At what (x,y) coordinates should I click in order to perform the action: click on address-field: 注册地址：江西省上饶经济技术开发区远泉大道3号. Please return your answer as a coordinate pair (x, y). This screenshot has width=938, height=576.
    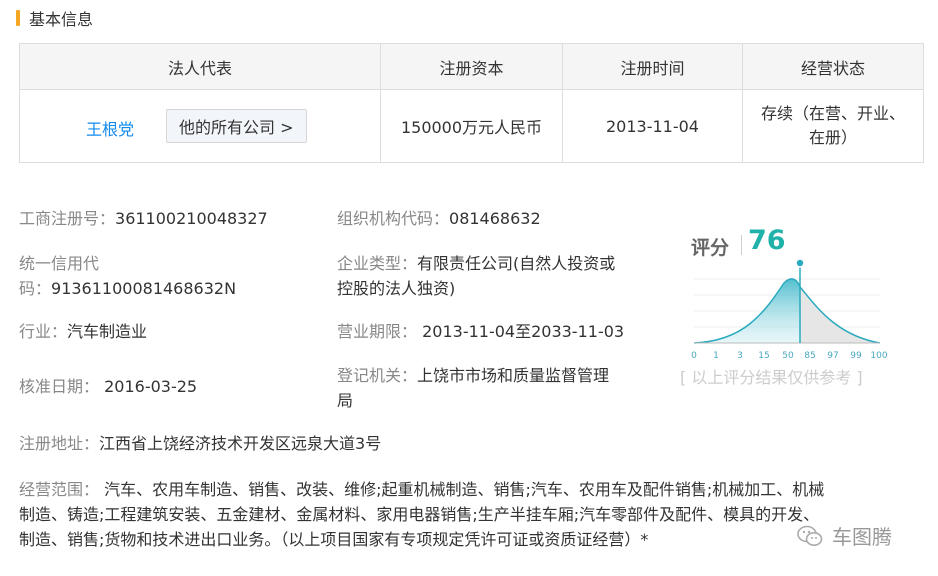
    Looking at the image, I should click on (200, 443).